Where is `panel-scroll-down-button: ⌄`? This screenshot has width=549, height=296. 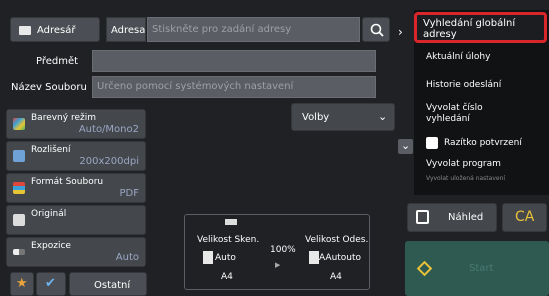
panel-scroll-down-button: ⌄ is located at coordinates (405, 146).